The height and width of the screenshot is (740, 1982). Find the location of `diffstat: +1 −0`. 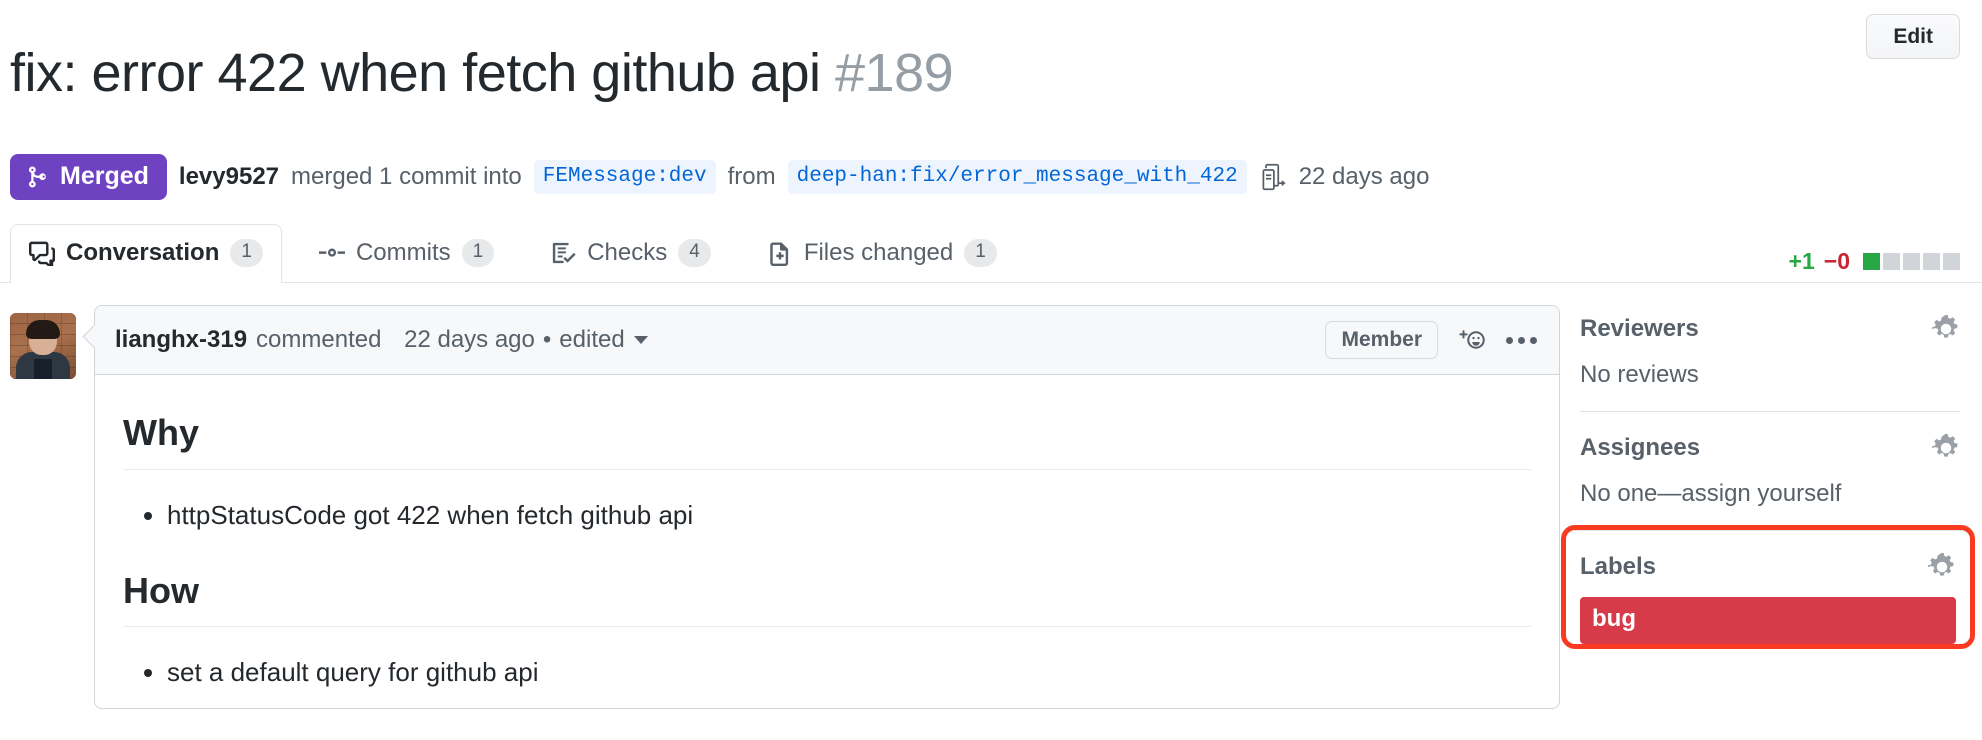

diffstat: +1 −0 is located at coordinates (1874, 253).